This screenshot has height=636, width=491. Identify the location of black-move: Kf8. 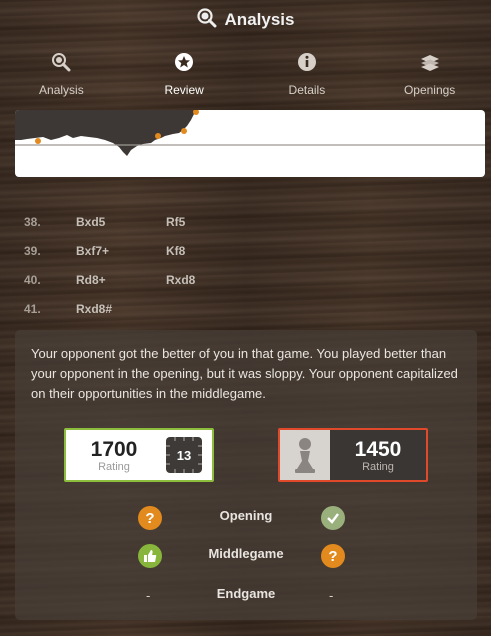
(211, 251).